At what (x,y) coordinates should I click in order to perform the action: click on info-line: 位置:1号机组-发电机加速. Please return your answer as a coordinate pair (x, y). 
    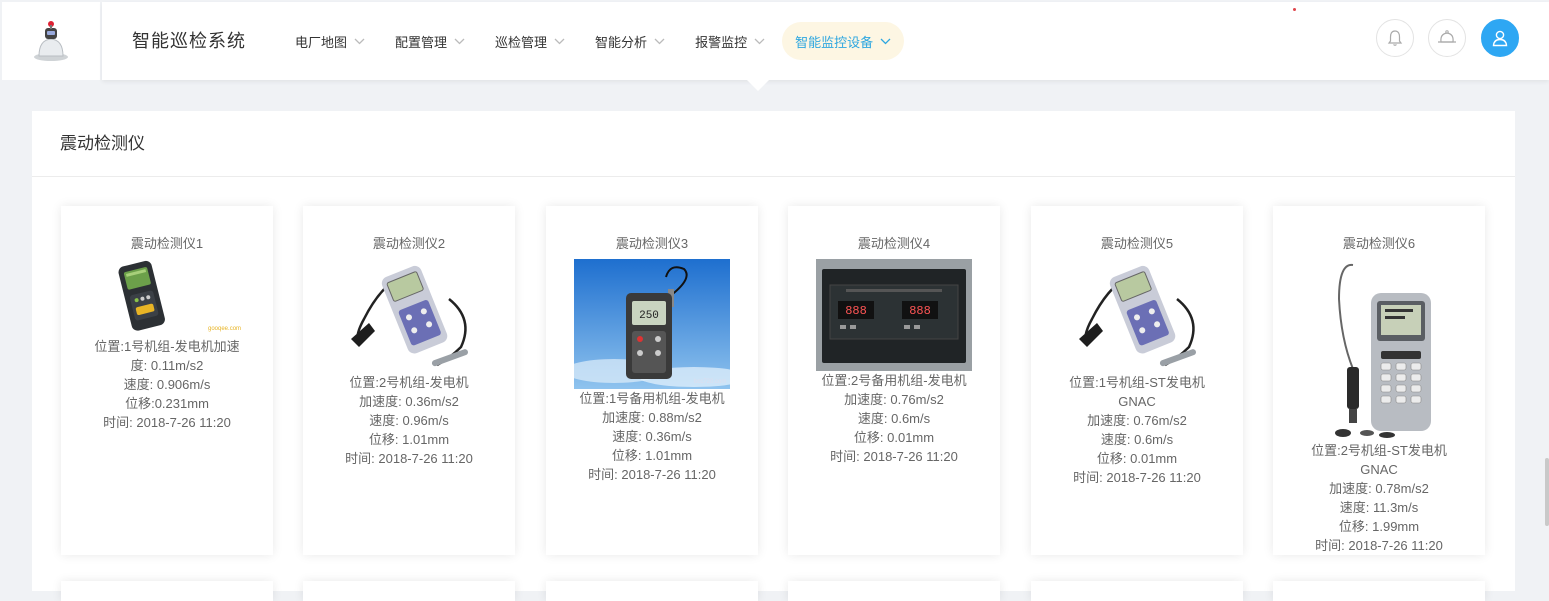
    Looking at the image, I should click on (167, 346).